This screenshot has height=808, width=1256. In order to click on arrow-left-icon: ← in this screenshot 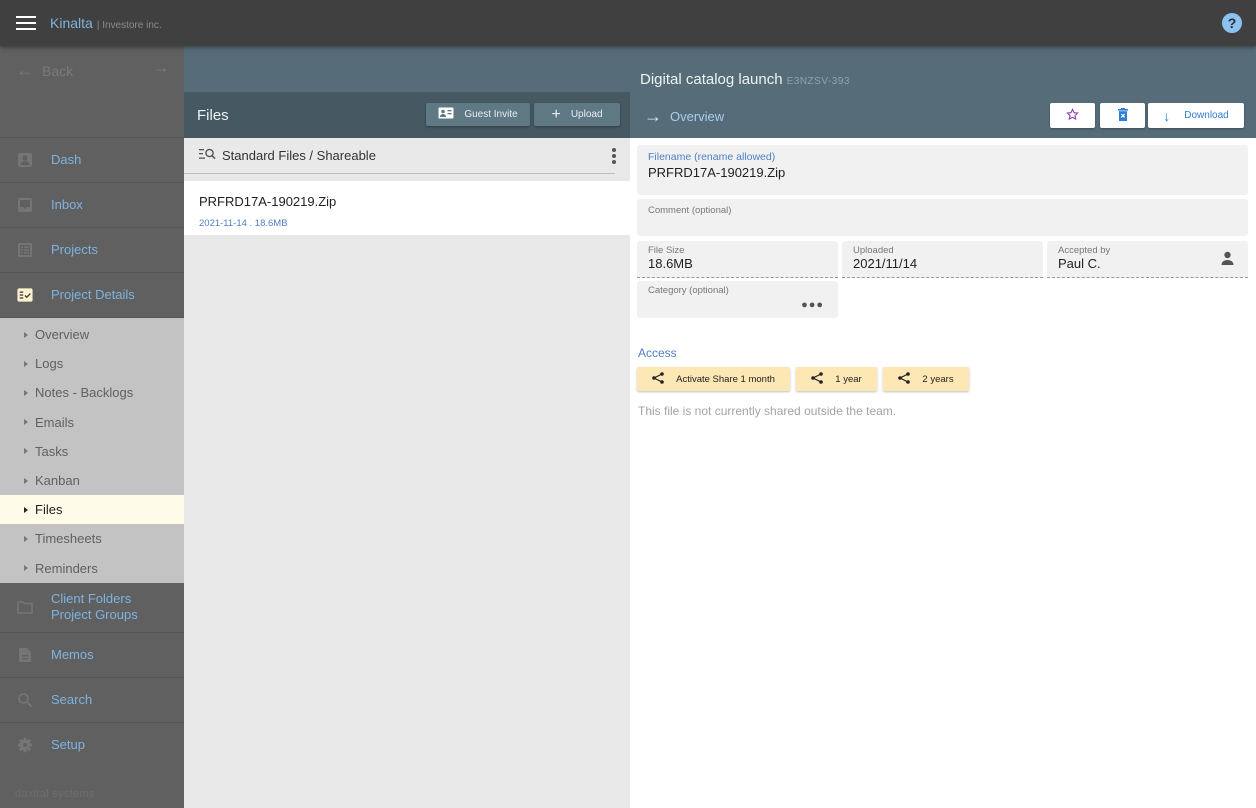, I will do `click(25, 70)`.